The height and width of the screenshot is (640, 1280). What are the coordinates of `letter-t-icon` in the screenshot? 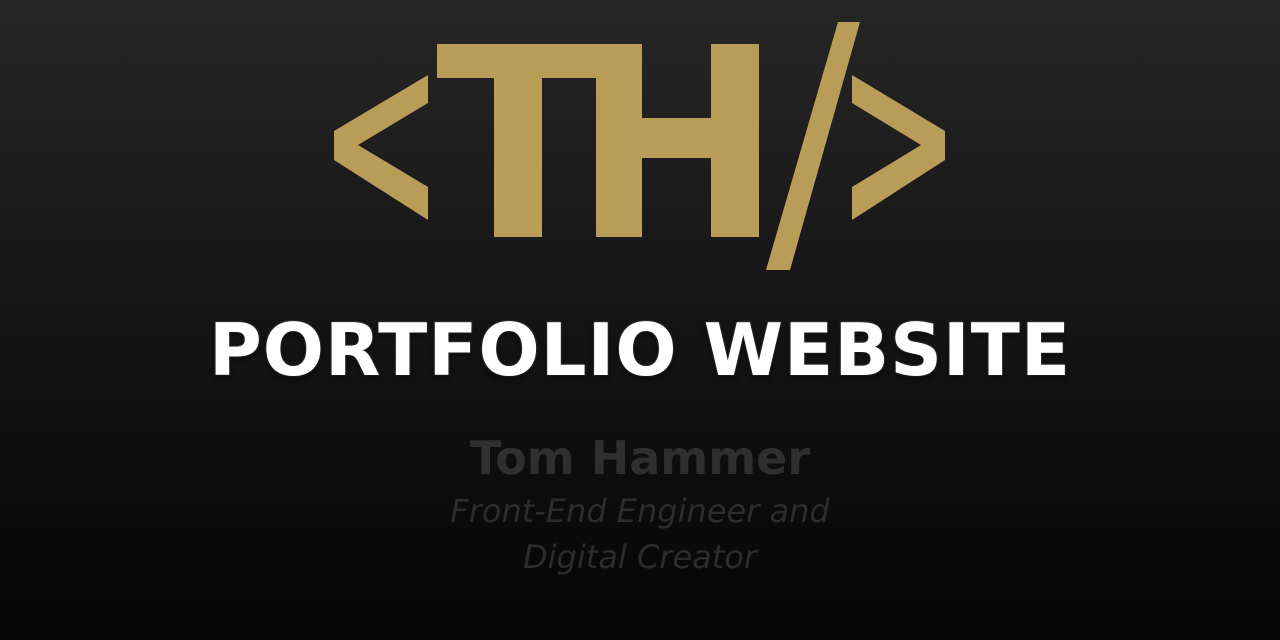 It's located at (517, 140).